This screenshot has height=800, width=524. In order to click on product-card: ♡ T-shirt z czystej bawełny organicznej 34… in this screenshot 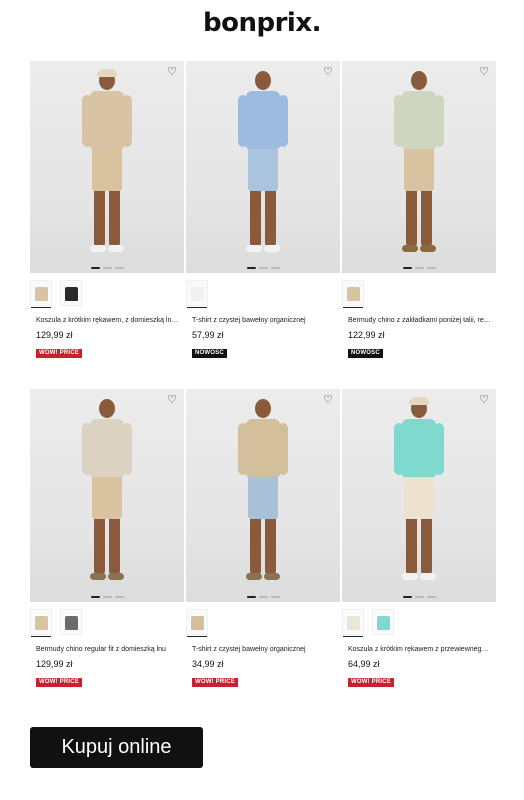, I will do `click(263, 538)`.